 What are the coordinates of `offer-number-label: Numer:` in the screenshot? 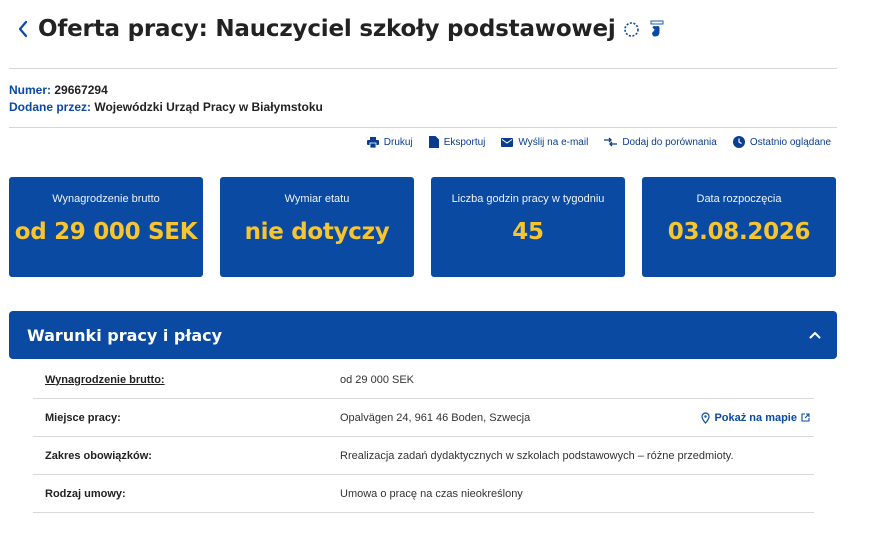 It's located at (30, 90).